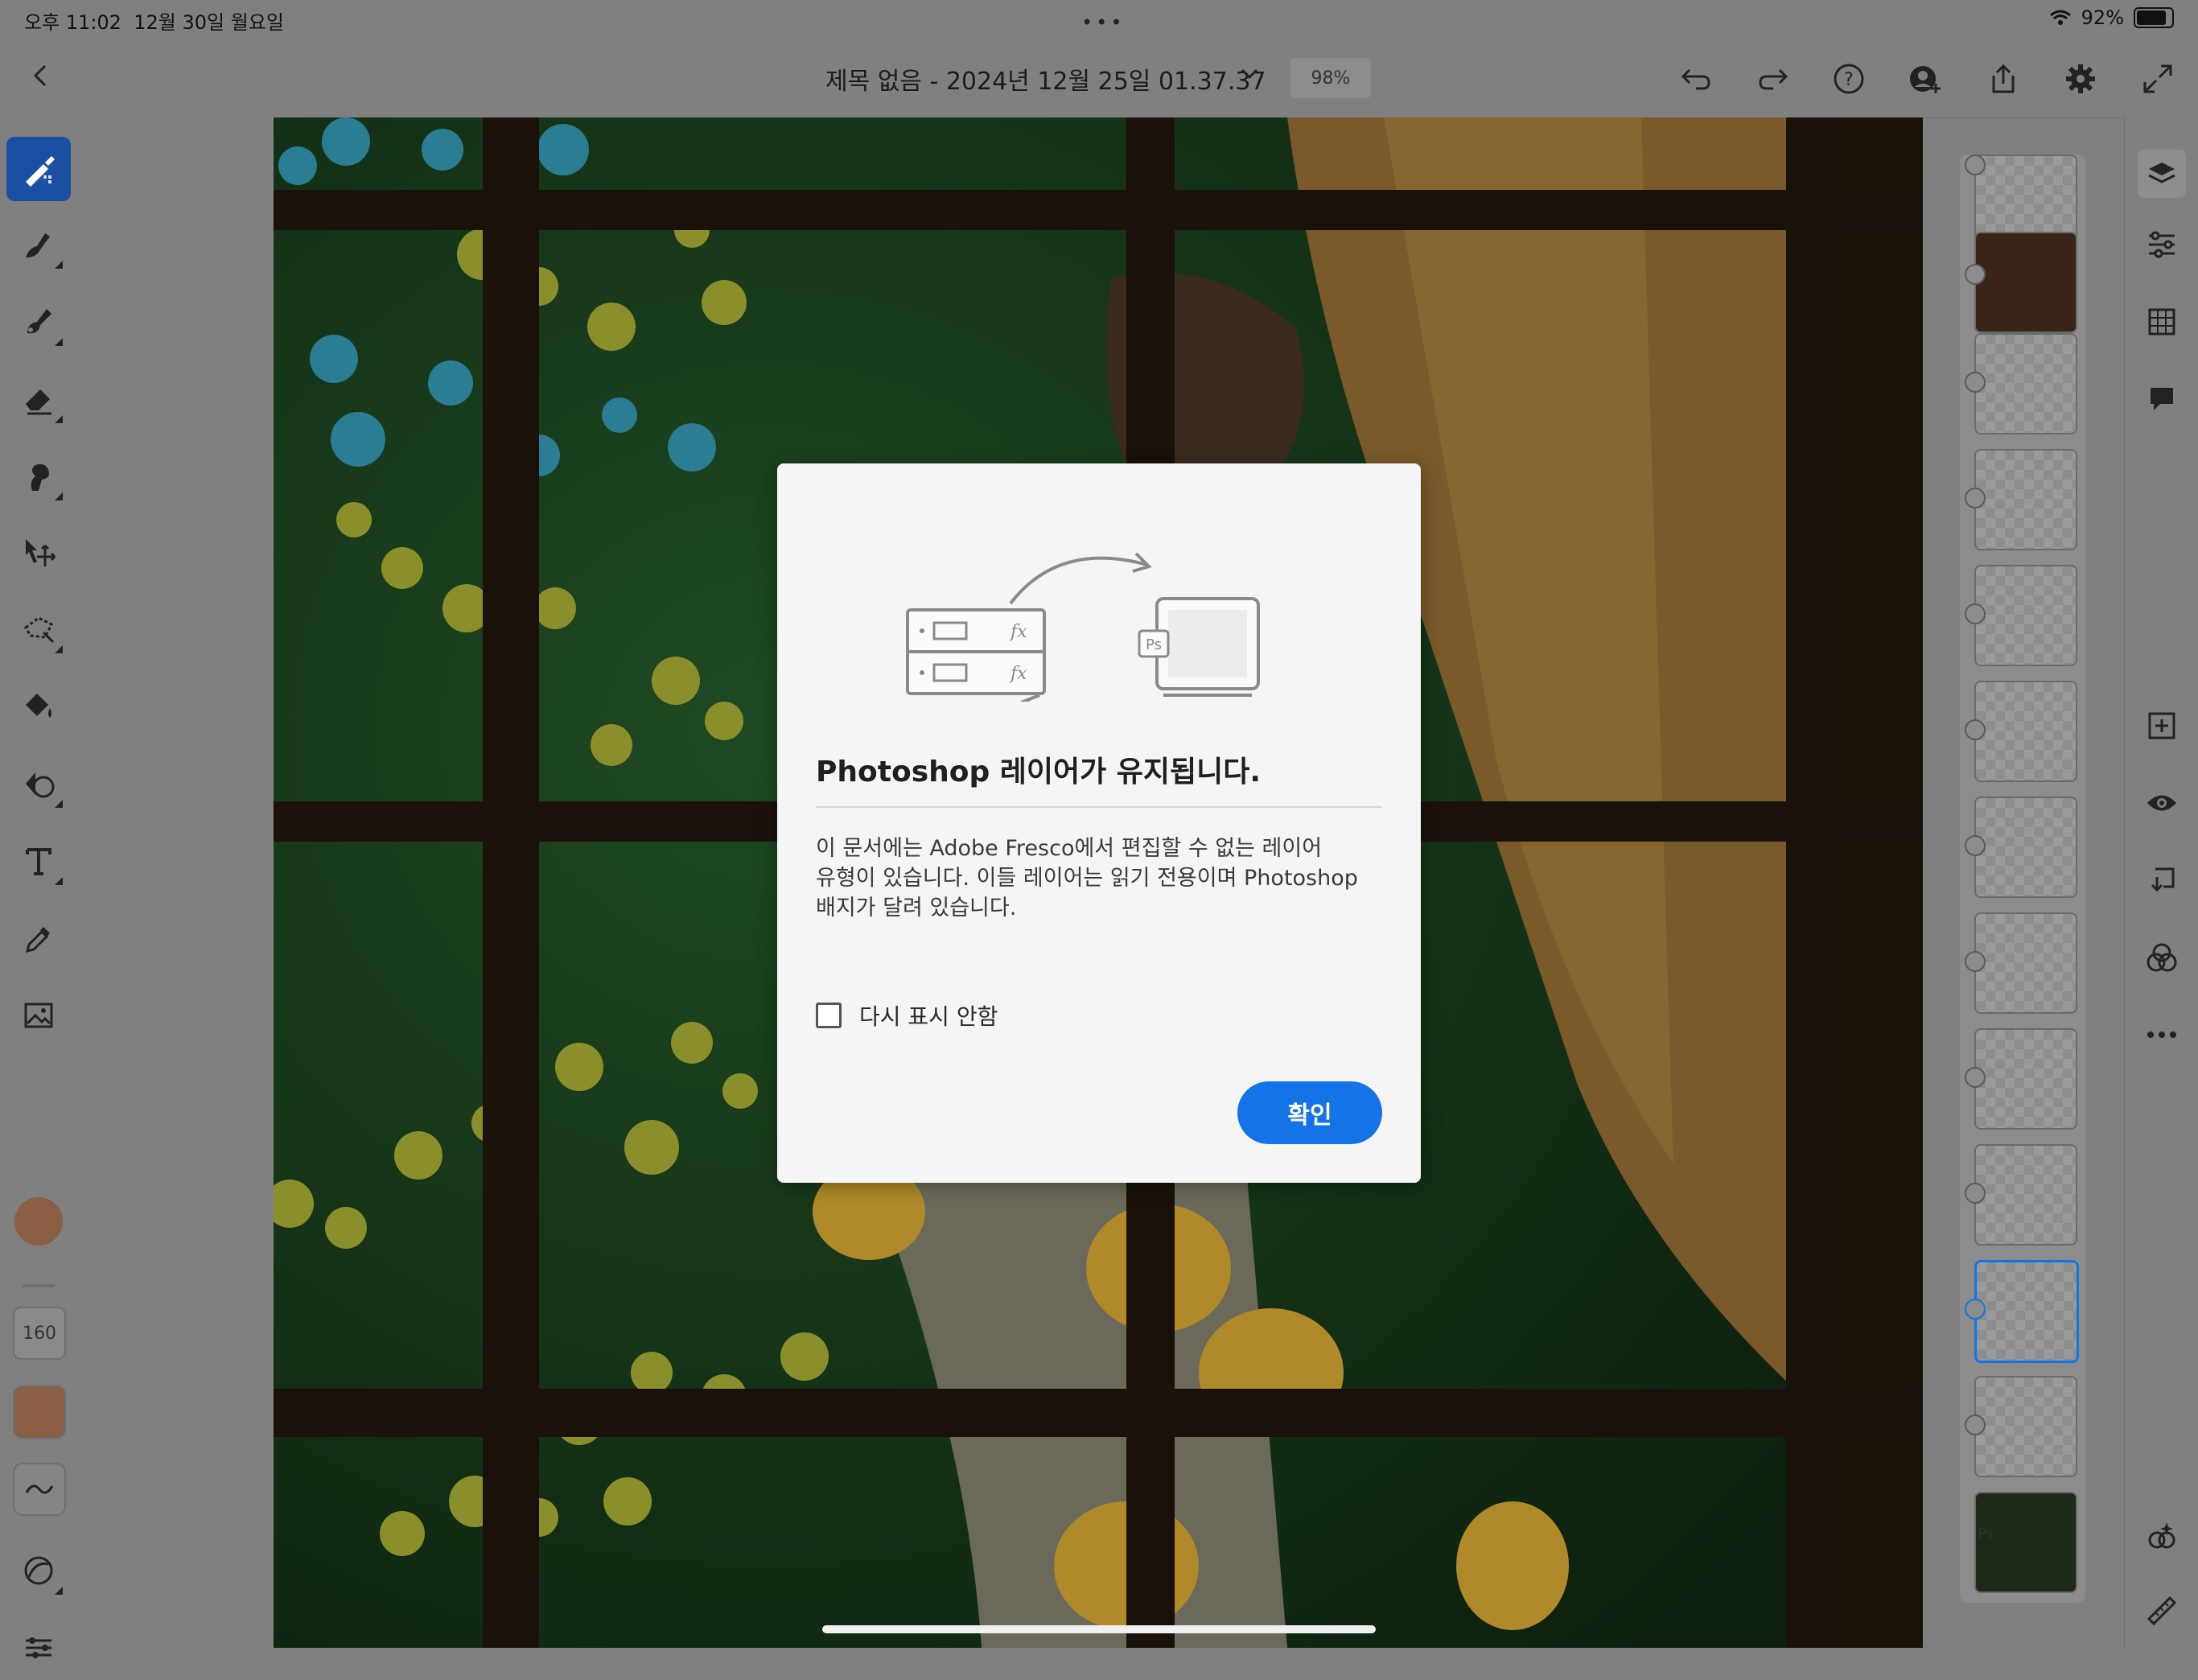 The height and width of the screenshot is (1680, 2198). Describe the element at coordinates (38, 938) in the screenshot. I see `eyedropper-tool` at that location.